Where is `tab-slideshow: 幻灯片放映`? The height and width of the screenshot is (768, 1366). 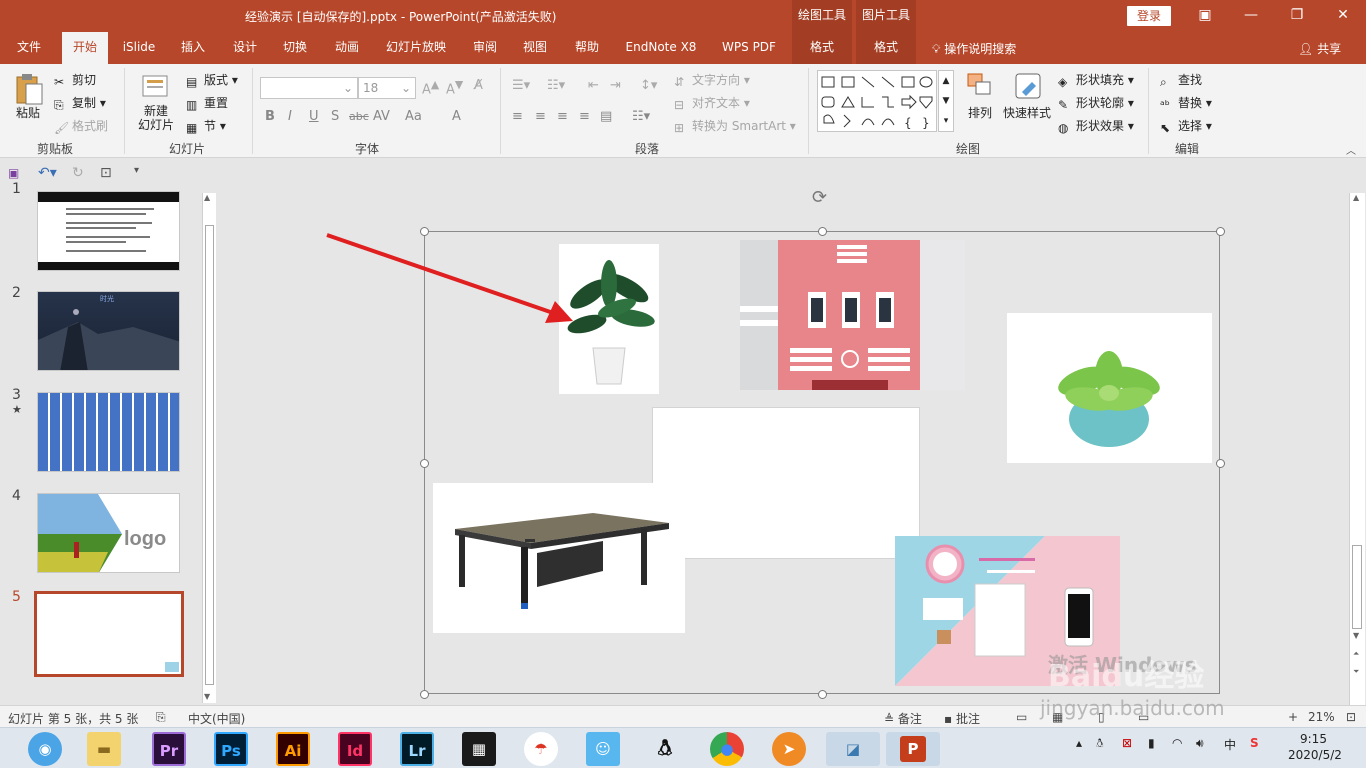
tab-slideshow: 幻灯片放映 is located at coordinates (416, 48).